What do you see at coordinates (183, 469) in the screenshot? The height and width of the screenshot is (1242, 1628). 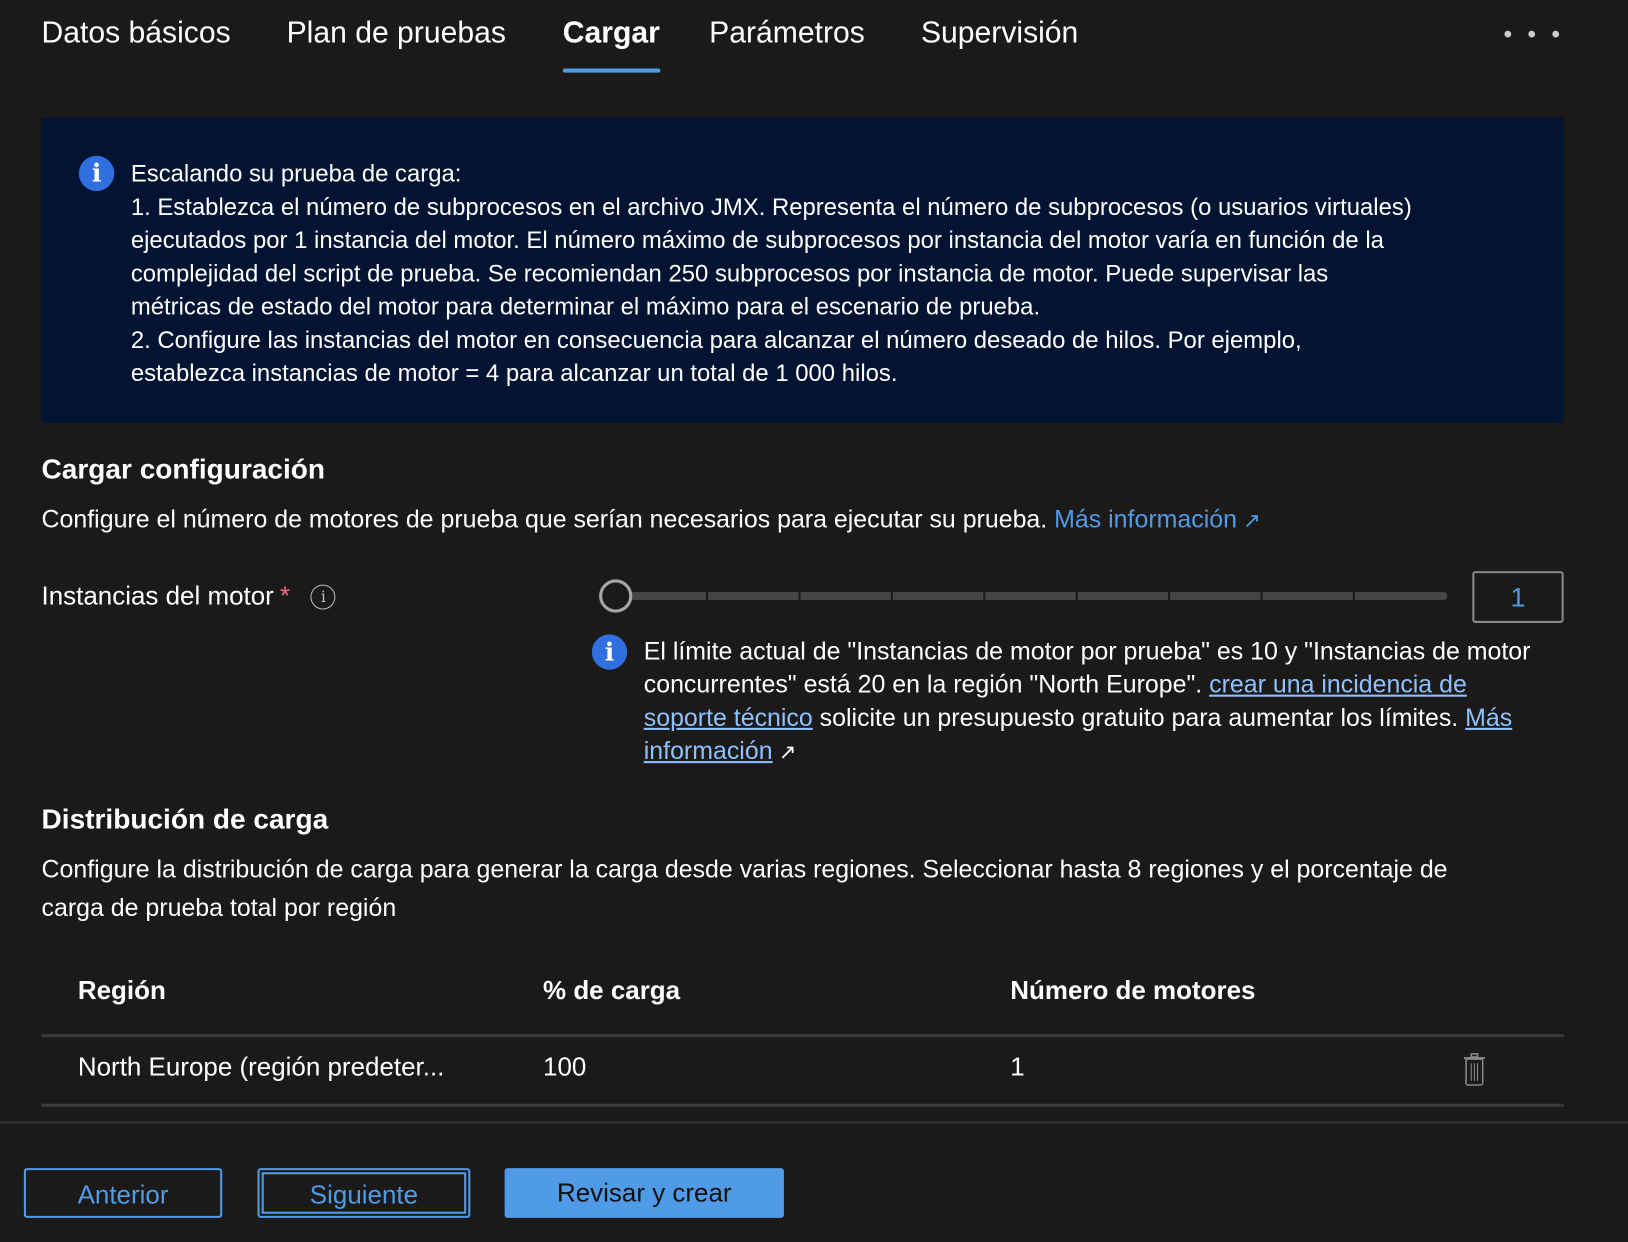 I see `load-config-title: Cargar configuración` at bounding box center [183, 469].